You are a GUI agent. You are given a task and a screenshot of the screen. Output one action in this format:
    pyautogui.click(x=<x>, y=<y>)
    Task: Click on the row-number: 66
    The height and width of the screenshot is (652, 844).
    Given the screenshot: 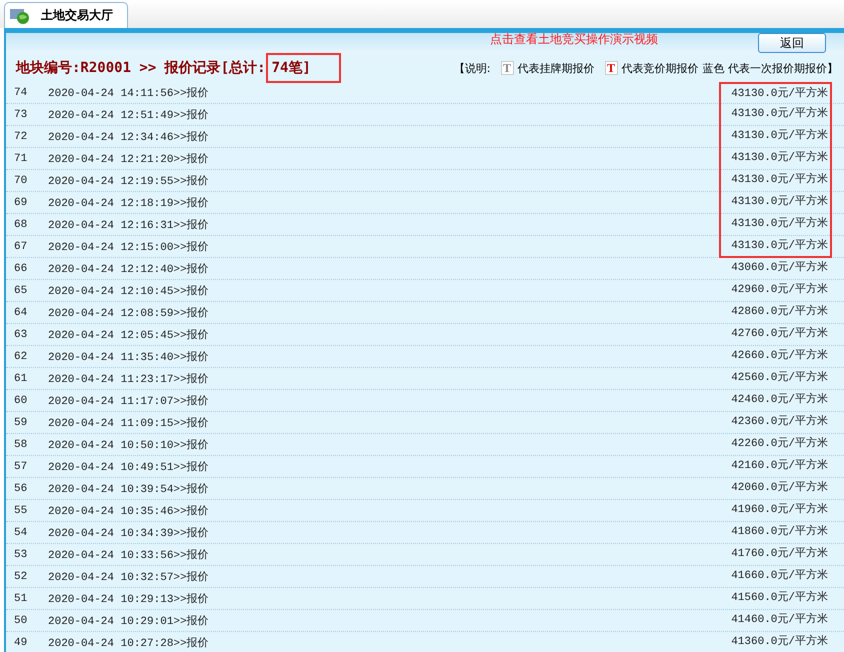 What is the action you would take?
    pyautogui.click(x=21, y=268)
    